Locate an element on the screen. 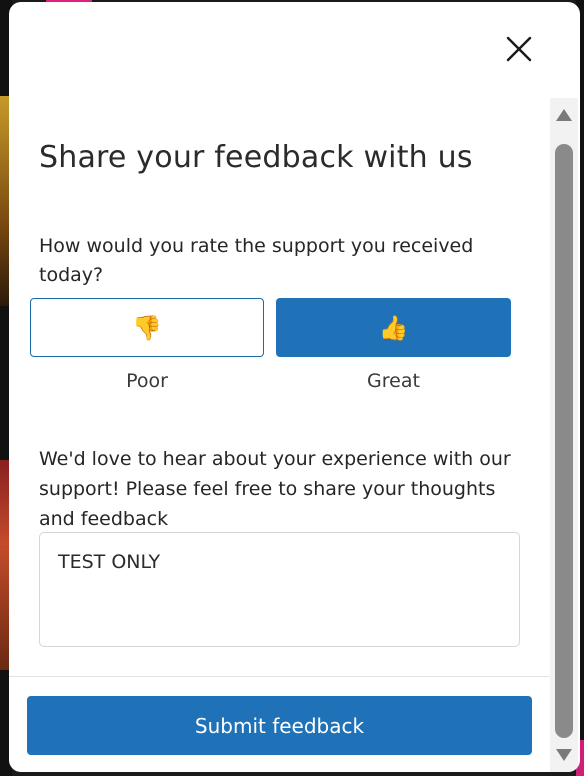 Image resolution: width=584 pixels, height=776 pixels. close-icon is located at coordinates (519, 49).